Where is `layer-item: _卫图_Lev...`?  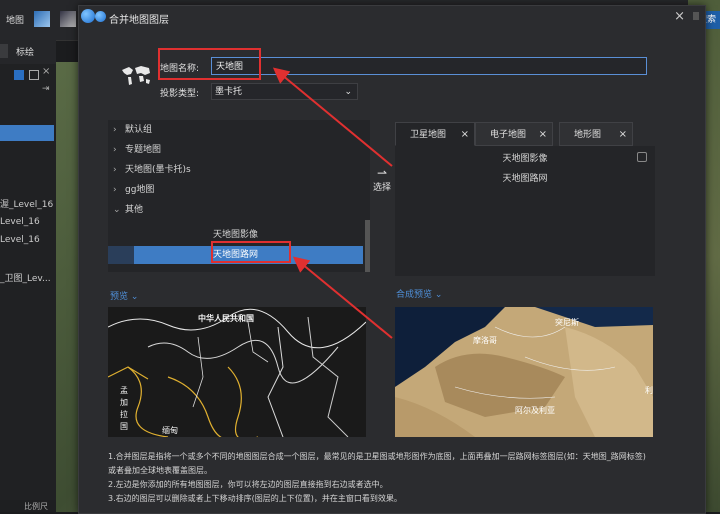
layer-item: _卫图_Lev... is located at coordinates (28, 278).